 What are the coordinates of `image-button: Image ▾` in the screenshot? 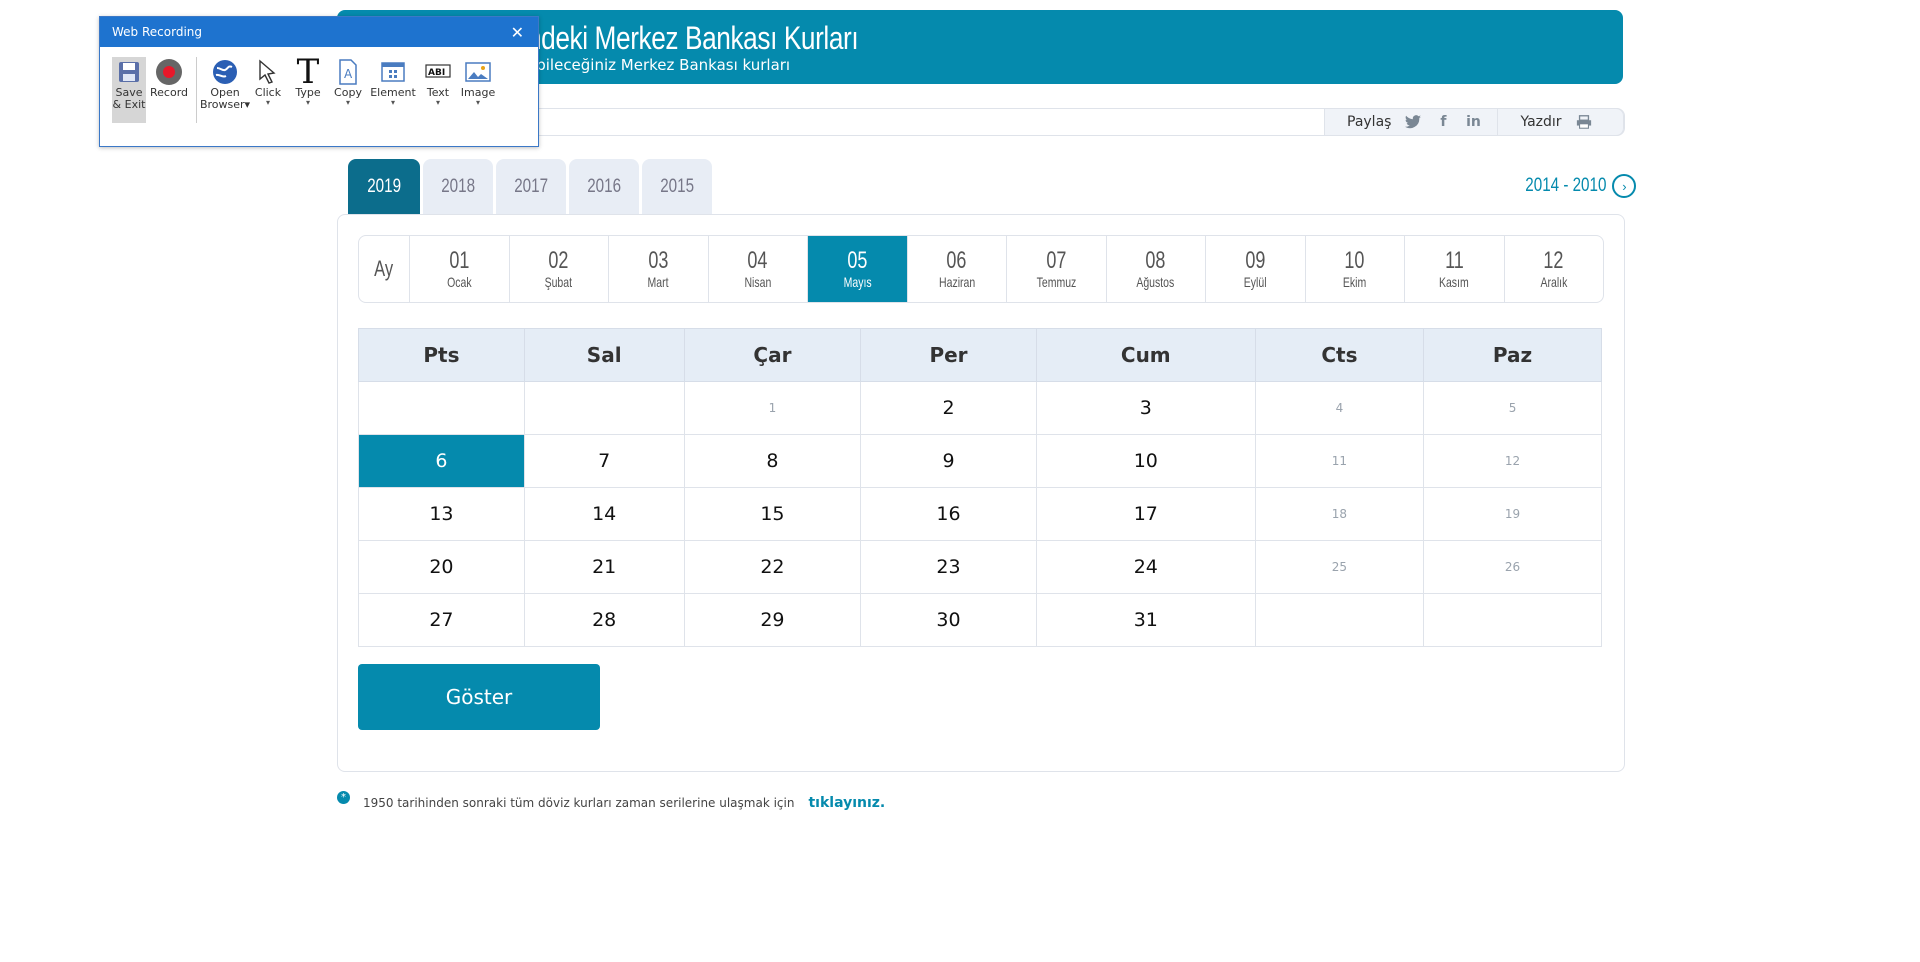 It's located at (478, 90).